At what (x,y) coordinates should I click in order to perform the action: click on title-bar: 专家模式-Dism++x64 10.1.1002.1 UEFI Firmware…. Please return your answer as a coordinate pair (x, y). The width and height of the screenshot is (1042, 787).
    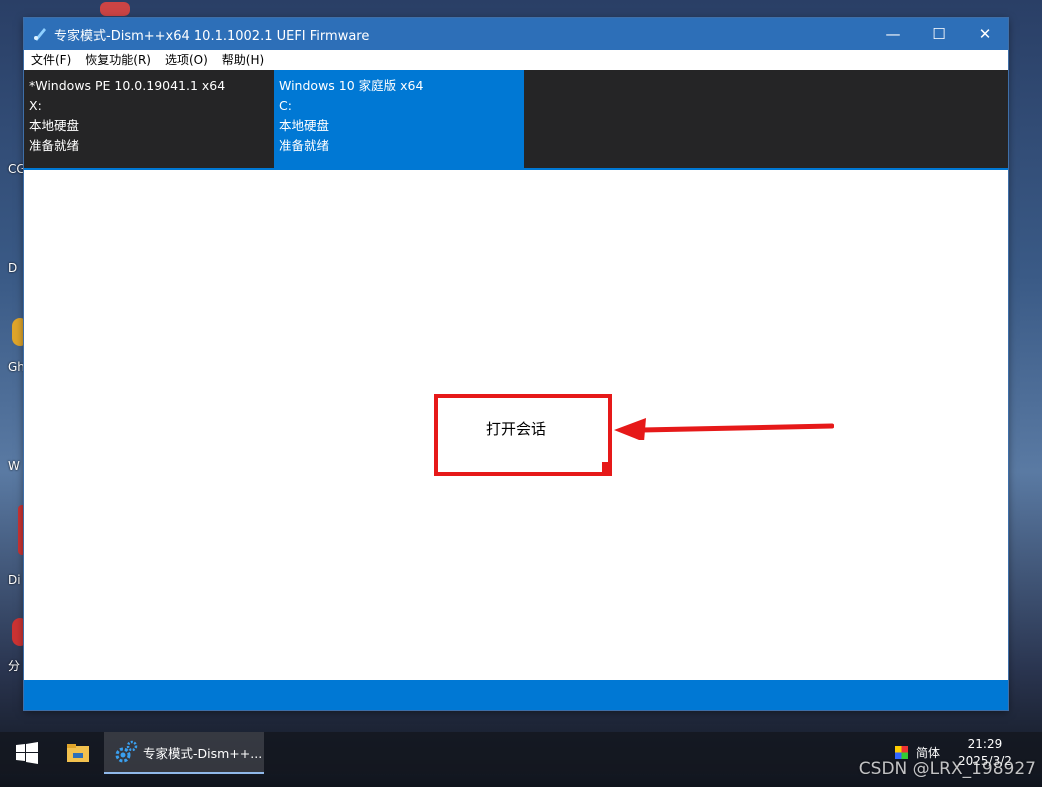
    Looking at the image, I should click on (516, 34).